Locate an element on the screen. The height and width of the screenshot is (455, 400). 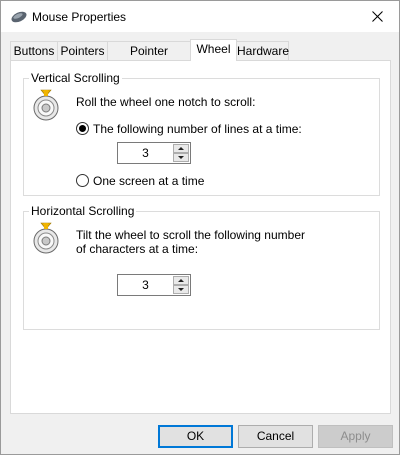
lines-decrement-button is located at coordinates (181, 157).